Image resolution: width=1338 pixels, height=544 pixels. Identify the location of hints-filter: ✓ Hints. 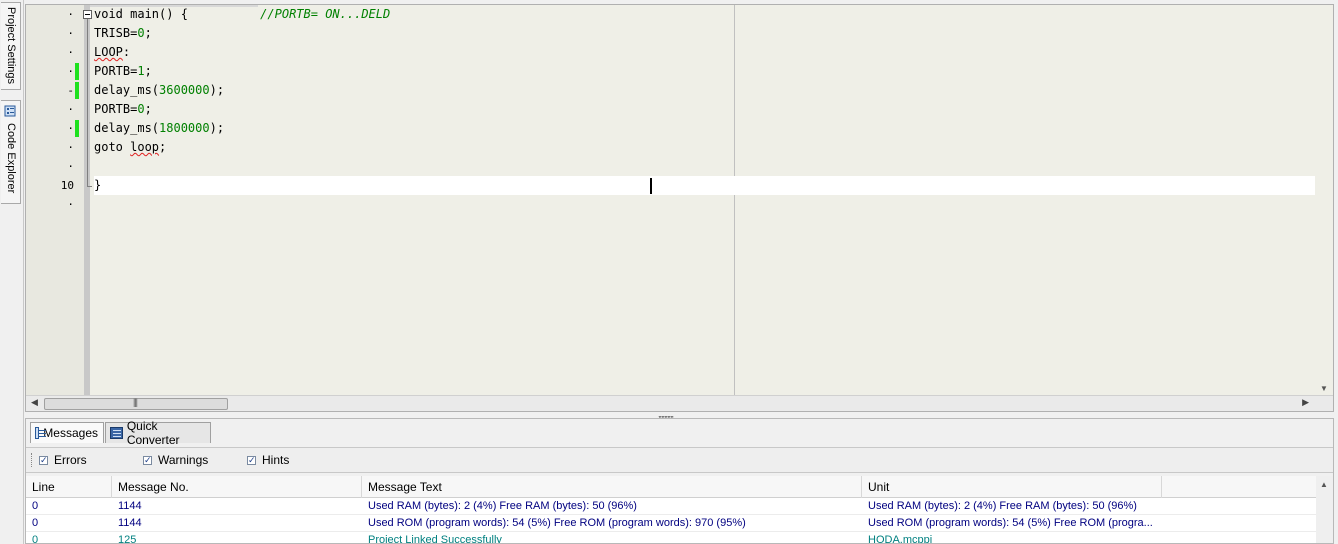
(268, 460).